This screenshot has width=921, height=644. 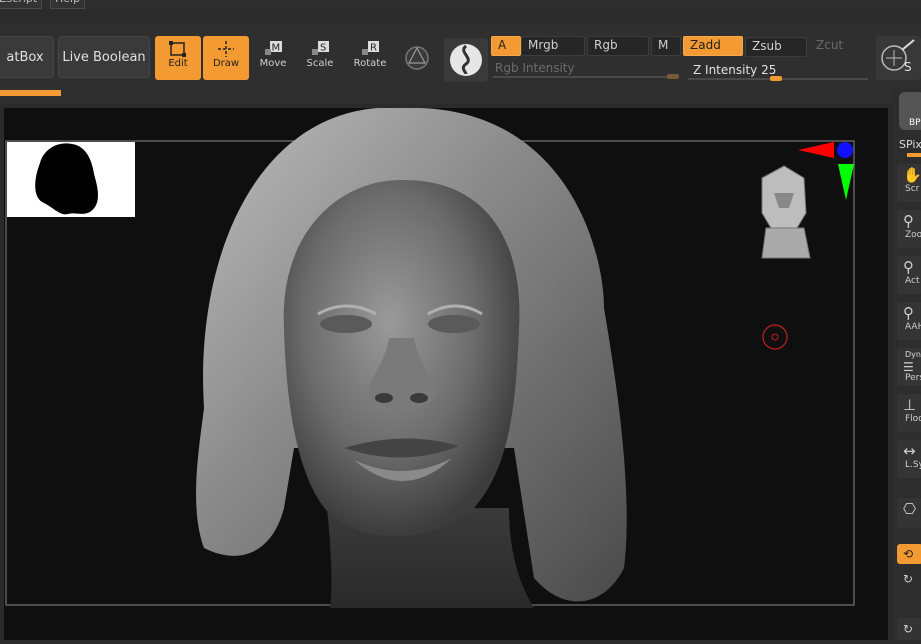 What do you see at coordinates (913, 465) in the screenshot?
I see `local-symmetry-label: L.Sy` at bounding box center [913, 465].